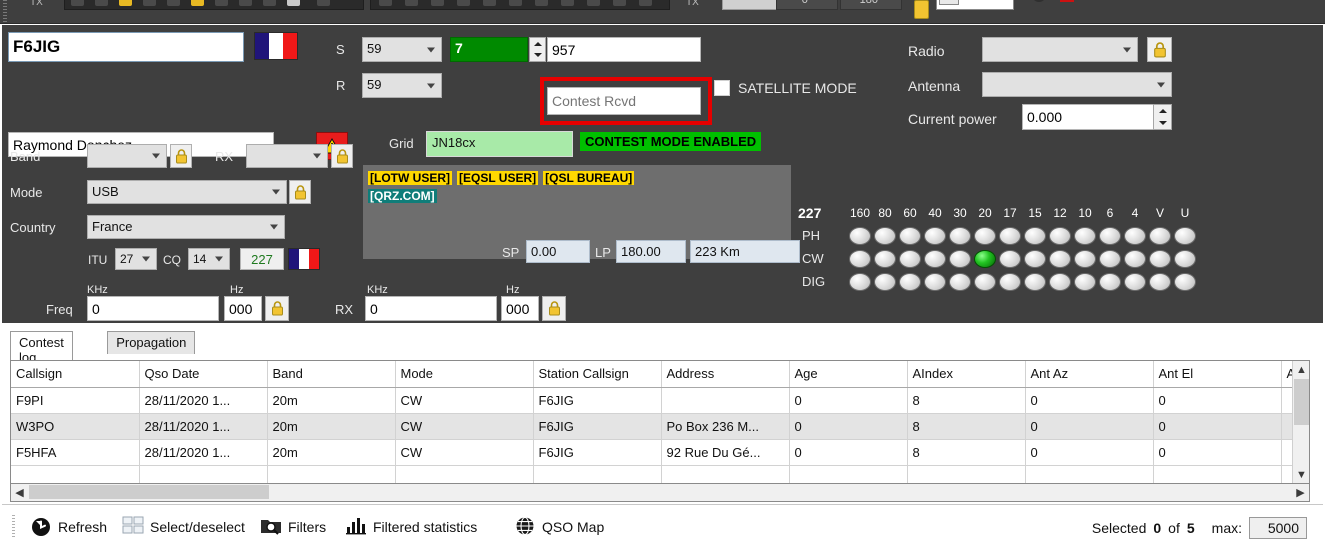 The width and height of the screenshot is (1325, 557). What do you see at coordinates (203, 374) in the screenshot?
I see `column-header: Qso Date` at bounding box center [203, 374].